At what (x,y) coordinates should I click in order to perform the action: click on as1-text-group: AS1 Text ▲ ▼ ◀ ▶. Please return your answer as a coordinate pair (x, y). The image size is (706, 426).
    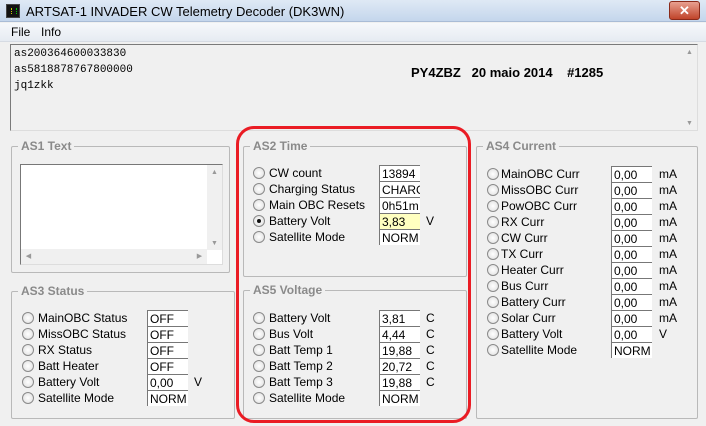
    Looking at the image, I should click on (120, 206).